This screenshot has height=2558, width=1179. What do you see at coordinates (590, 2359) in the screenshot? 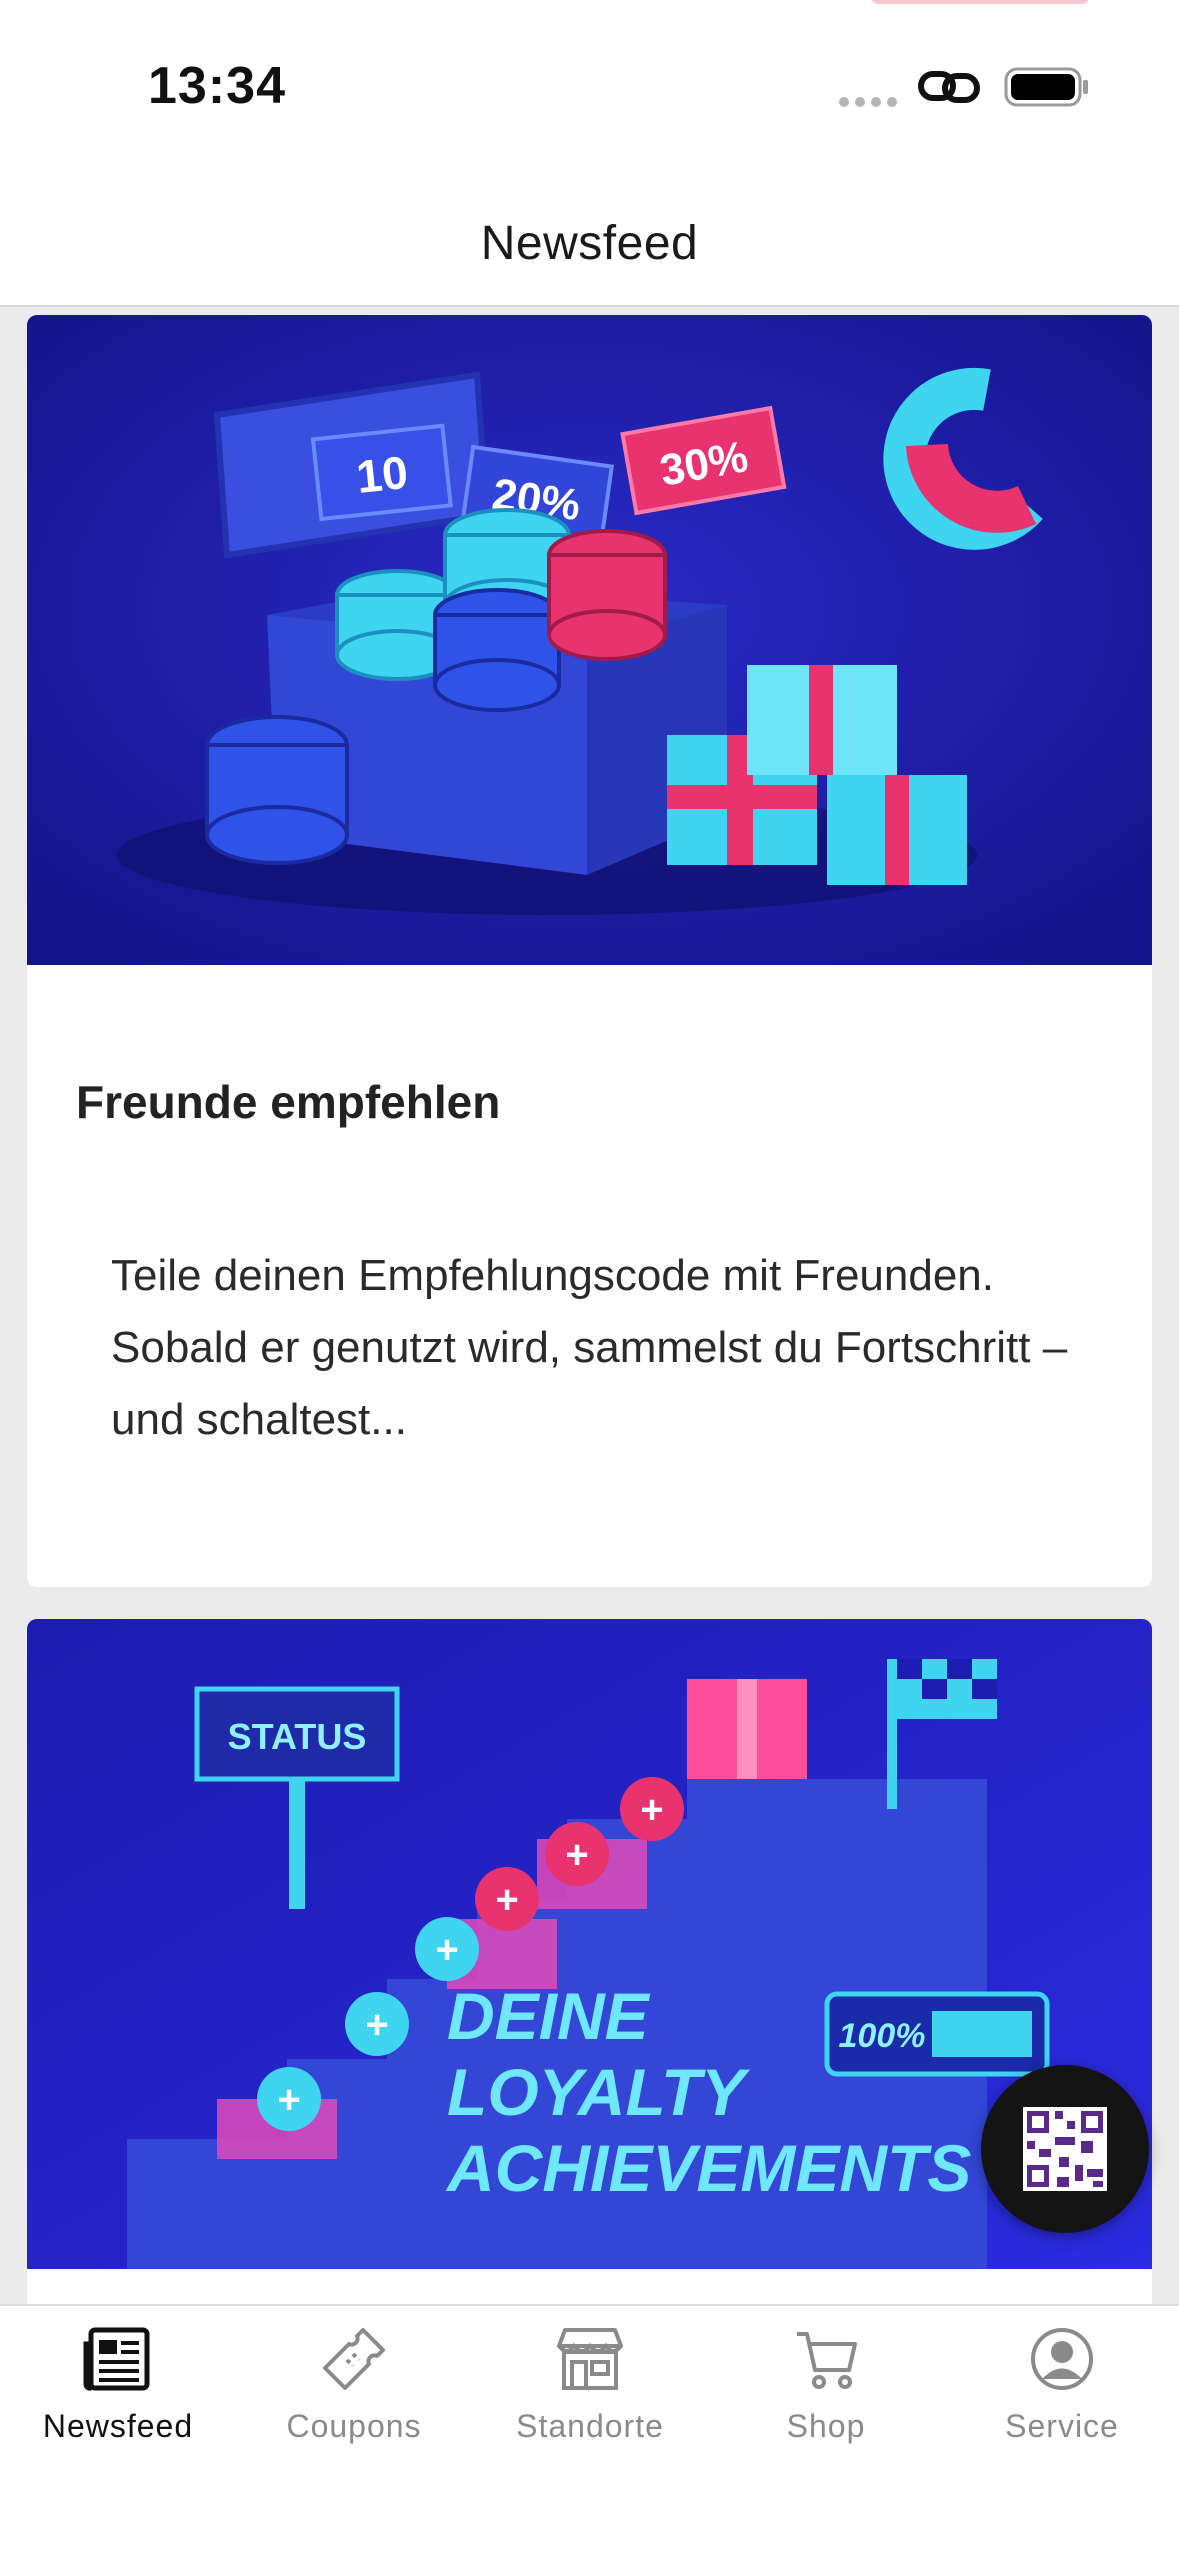
I see `store-icon` at bounding box center [590, 2359].